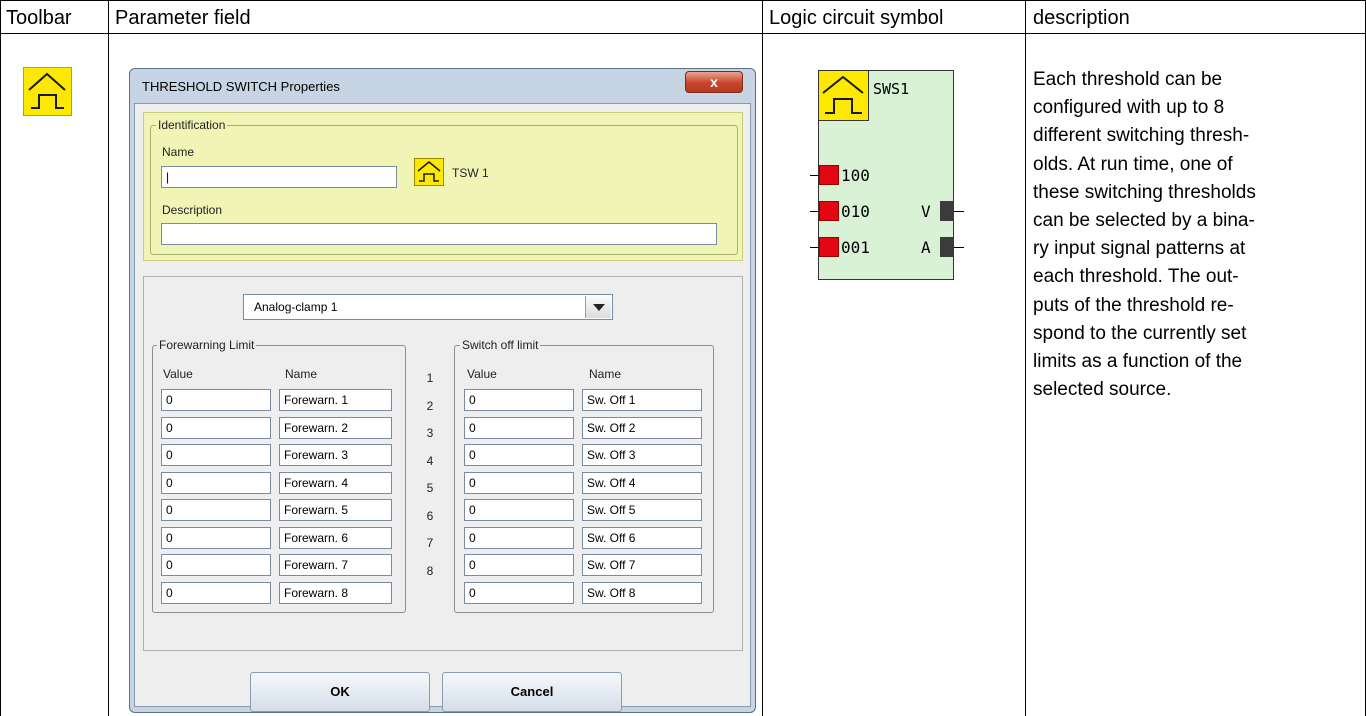  I want to click on forewarning-name-input: Forewarn. 8, so click(335, 592).